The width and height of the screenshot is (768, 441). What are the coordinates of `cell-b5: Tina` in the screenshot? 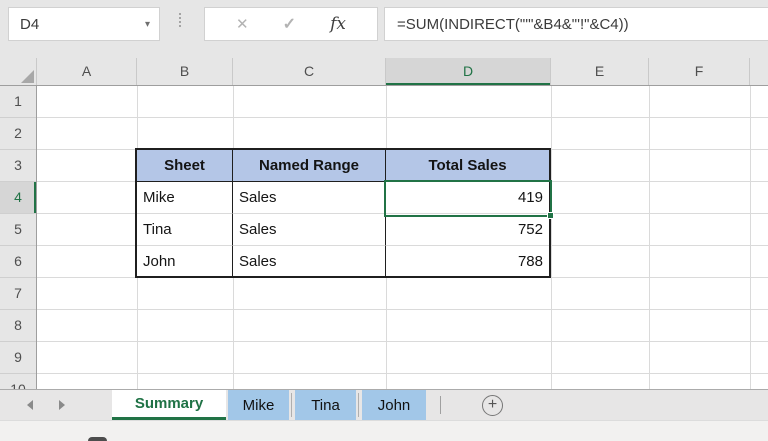 It's located at (185, 230).